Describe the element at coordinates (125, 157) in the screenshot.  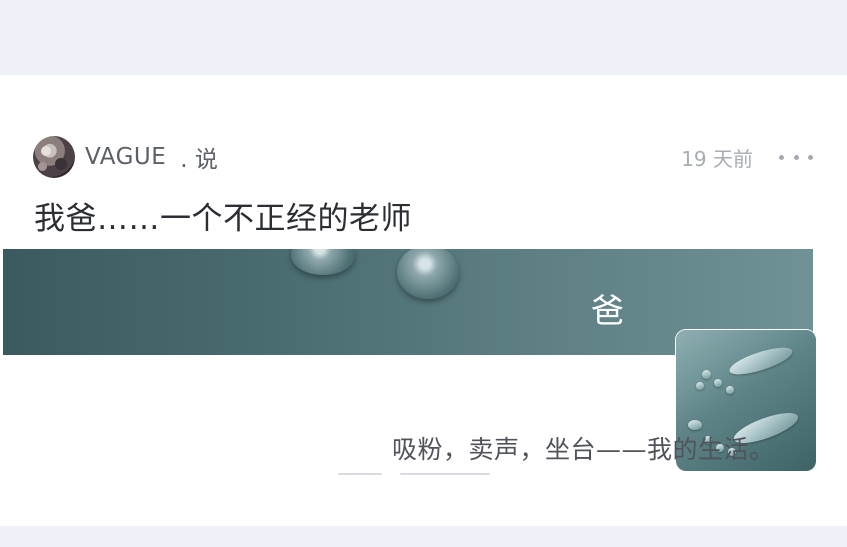
I see `author-name: VAGUE` at that location.